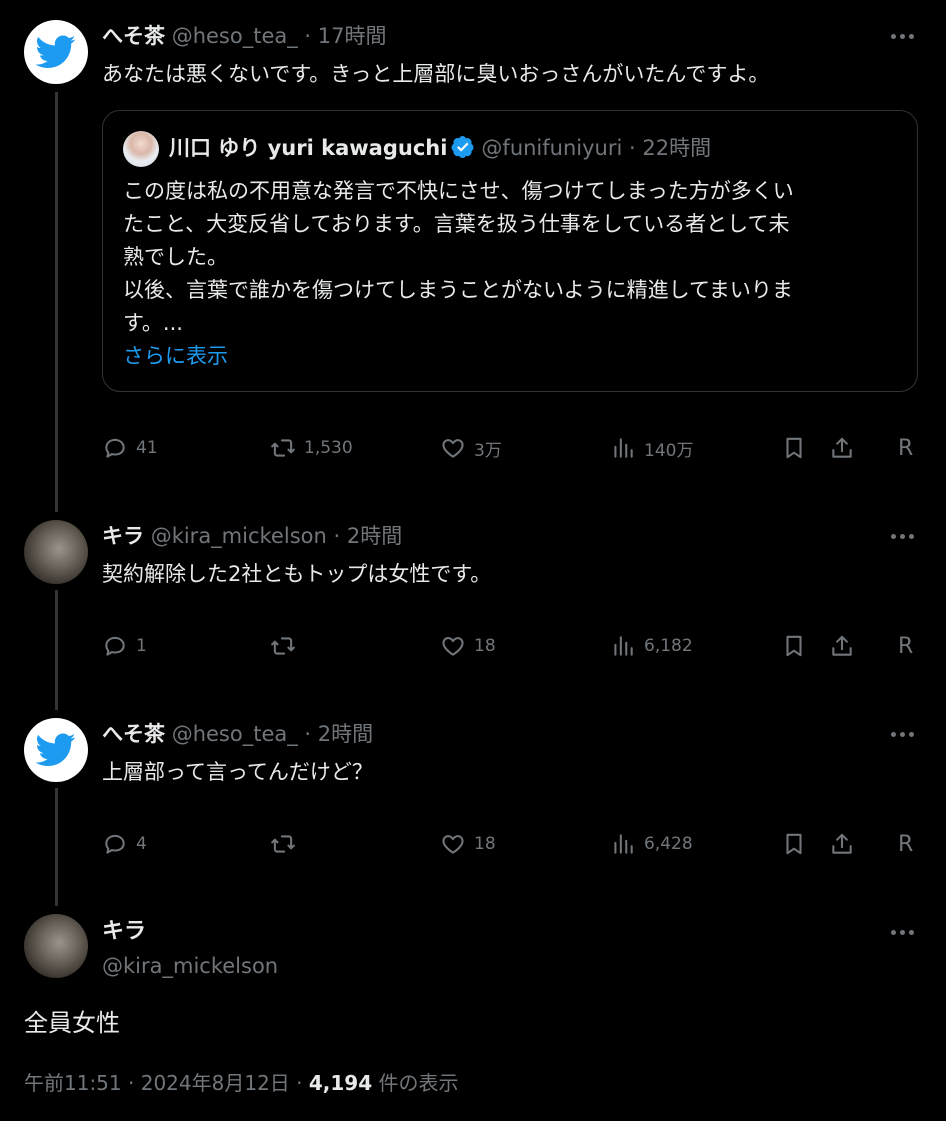 Image resolution: width=946 pixels, height=1121 pixels. I want to click on tweet-header: キラ @kira_mickelson · 2時間, so click(252, 536).